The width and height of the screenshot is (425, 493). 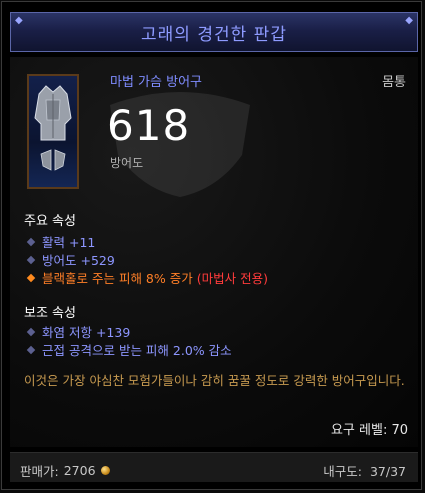 What do you see at coordinates (127, 163) in the screenshot?
I see `armor-label: 방어도` at bounding box center [127, 163].